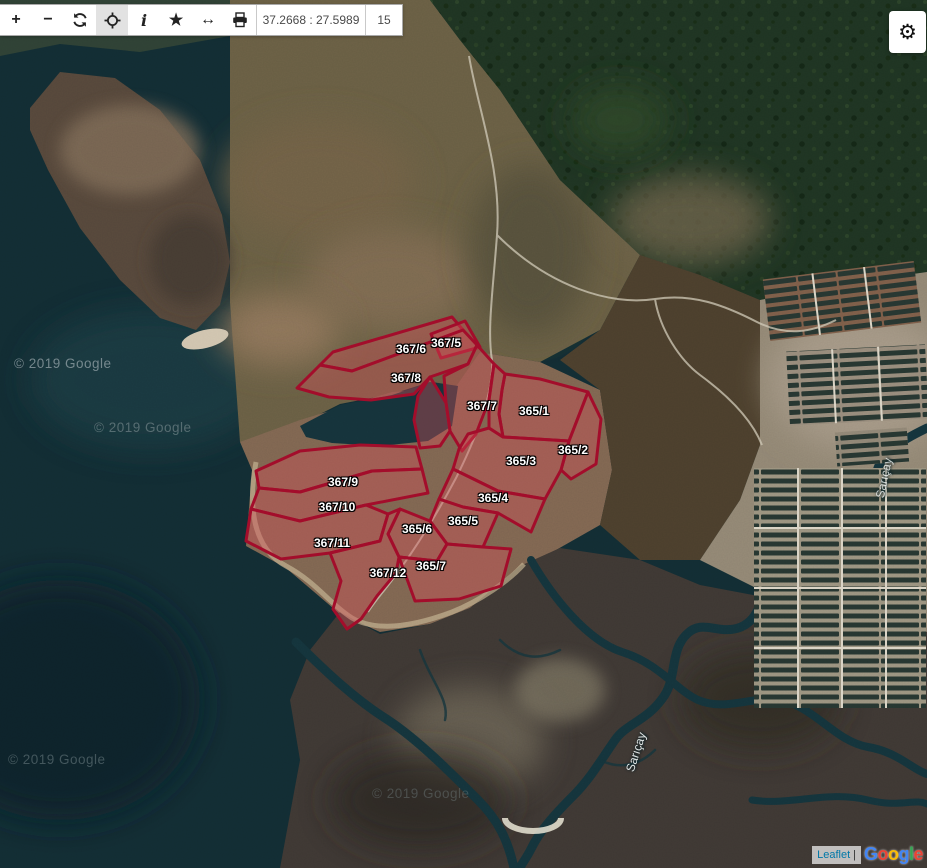 This screenshot has width=927, height=868. I want to click on star-icon: ★, so click(176, 20).